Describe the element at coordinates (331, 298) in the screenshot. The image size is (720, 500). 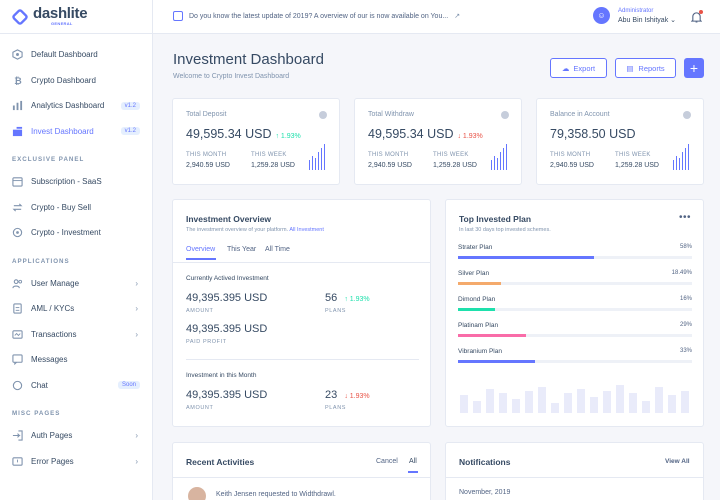
I see `plans-count: 56` at that location.